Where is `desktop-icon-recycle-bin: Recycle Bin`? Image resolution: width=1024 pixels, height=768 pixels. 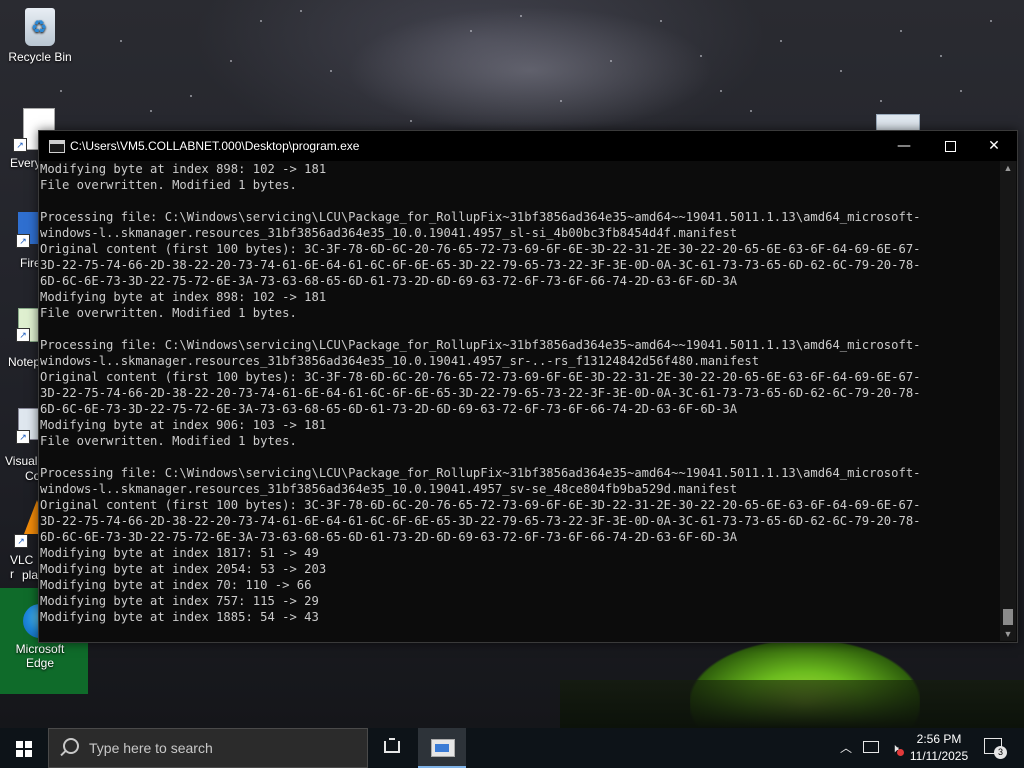
desktop-icon-recycle-bin: Recycle Bin is located at coordinates (40, 36).